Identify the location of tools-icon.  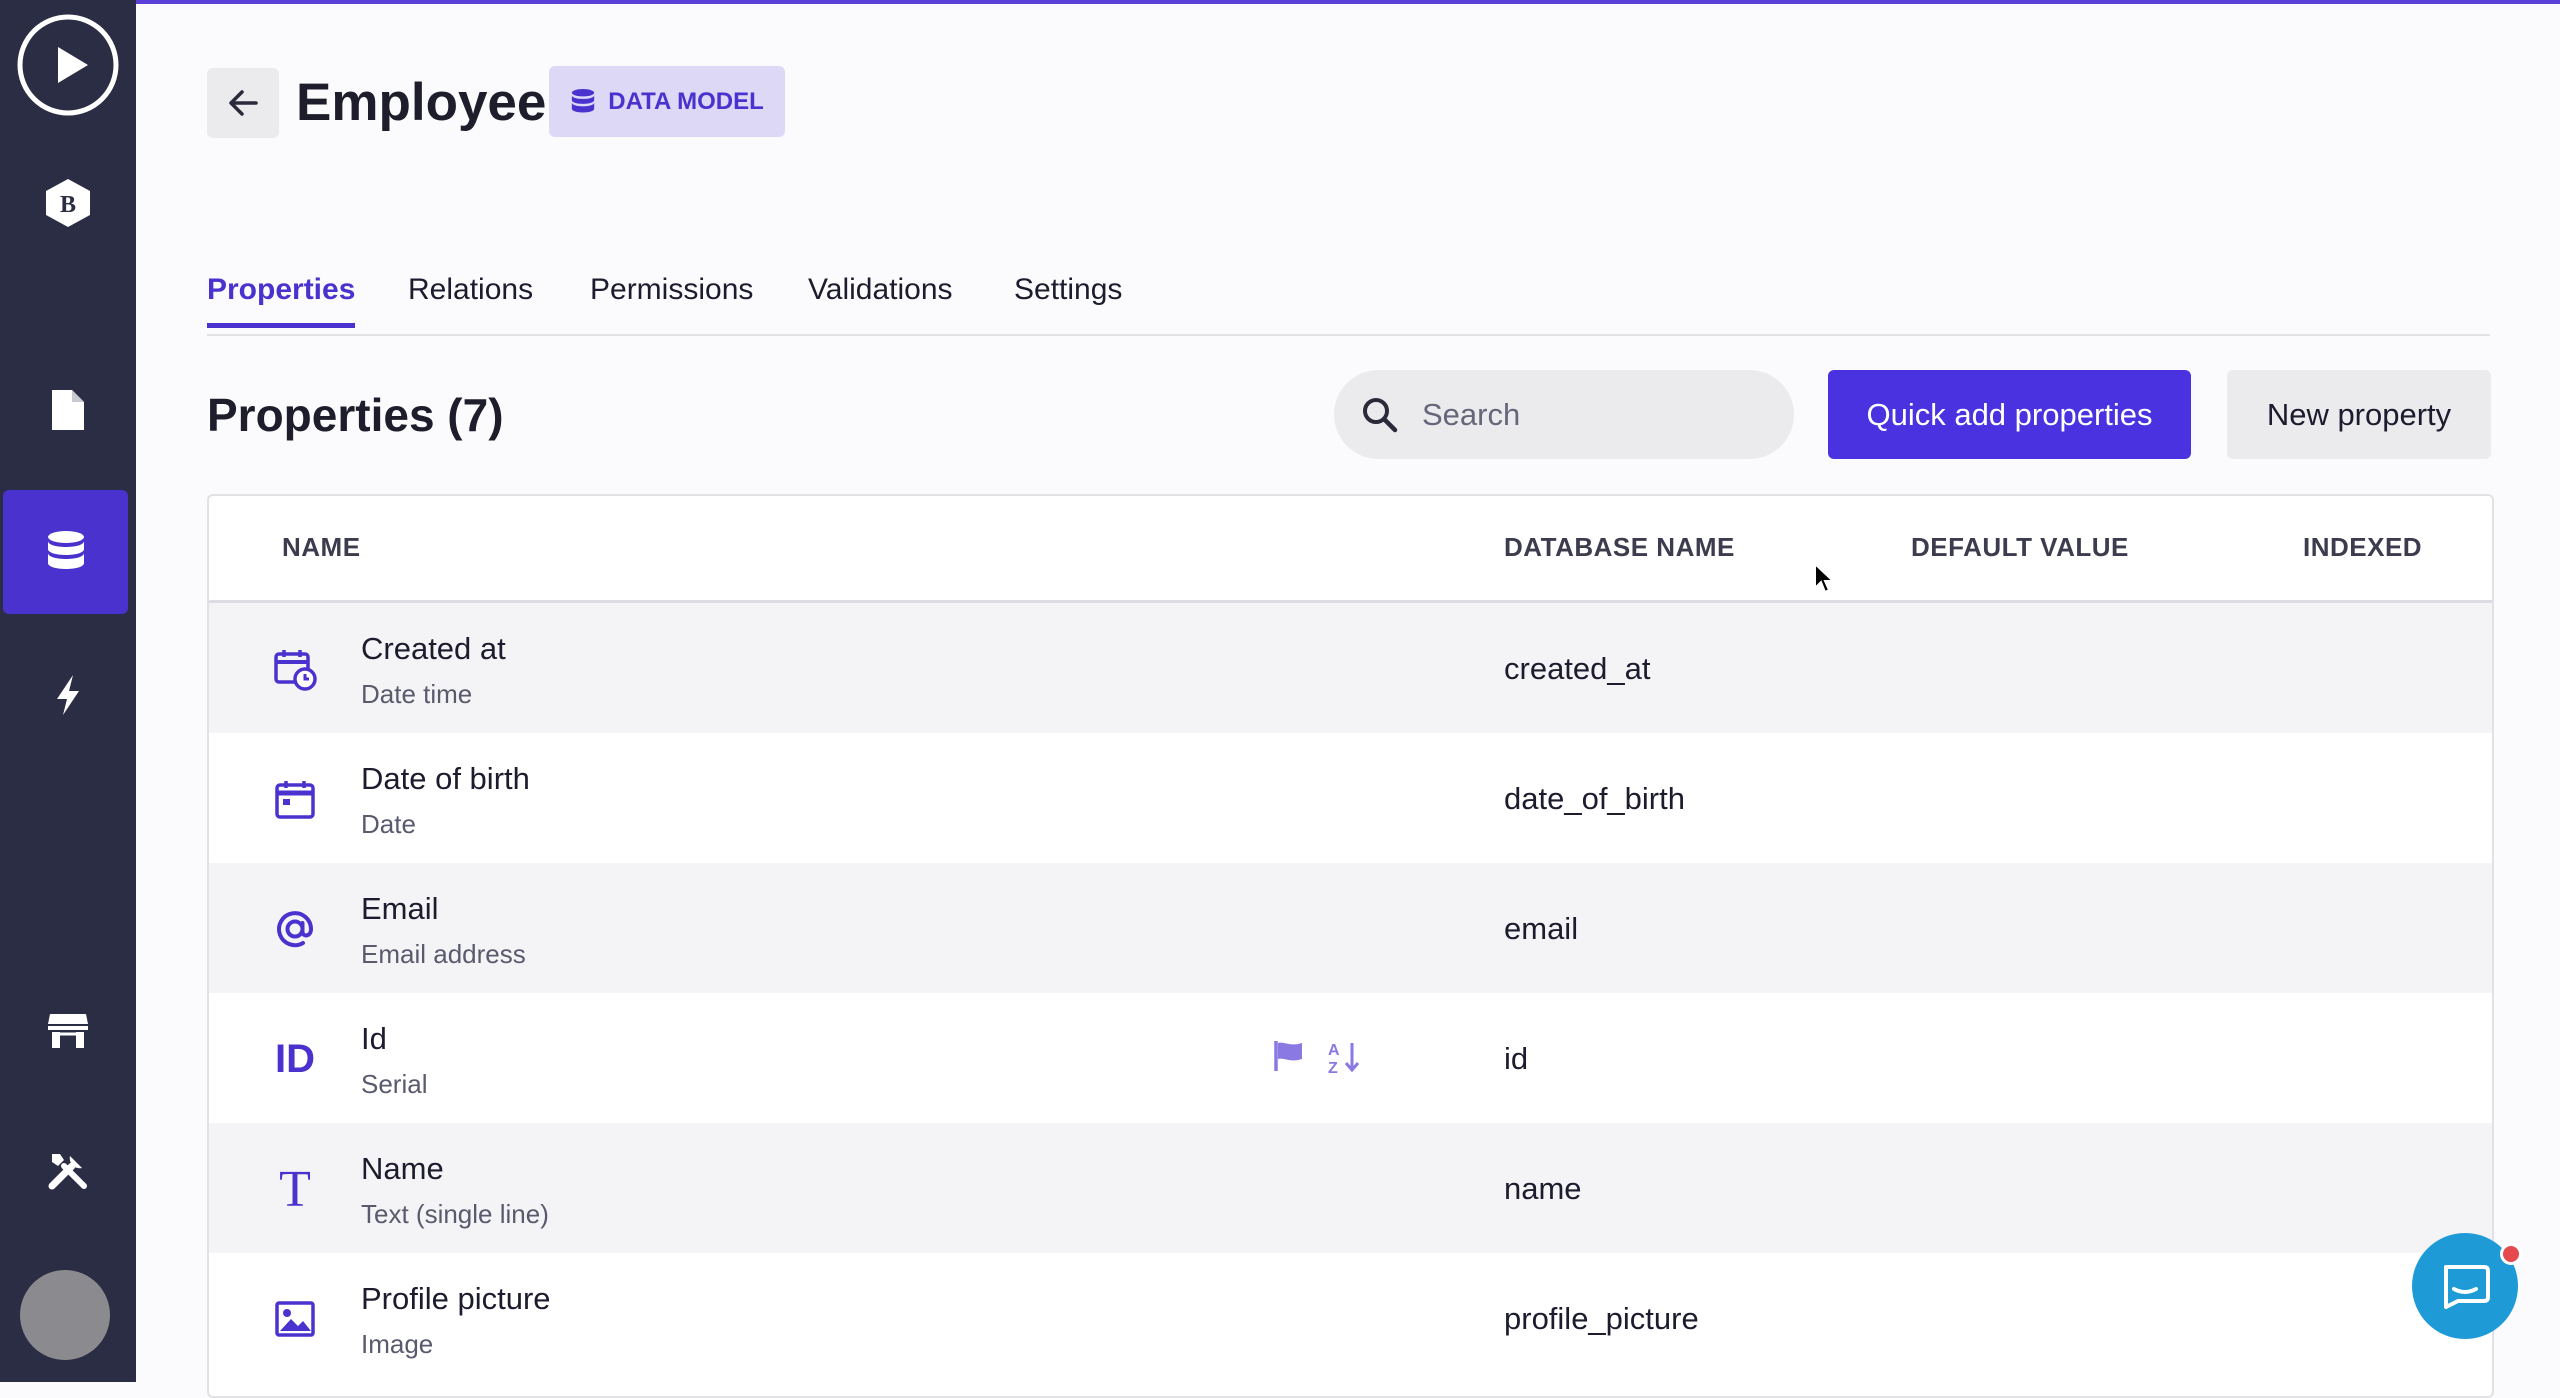
(68, 1170).